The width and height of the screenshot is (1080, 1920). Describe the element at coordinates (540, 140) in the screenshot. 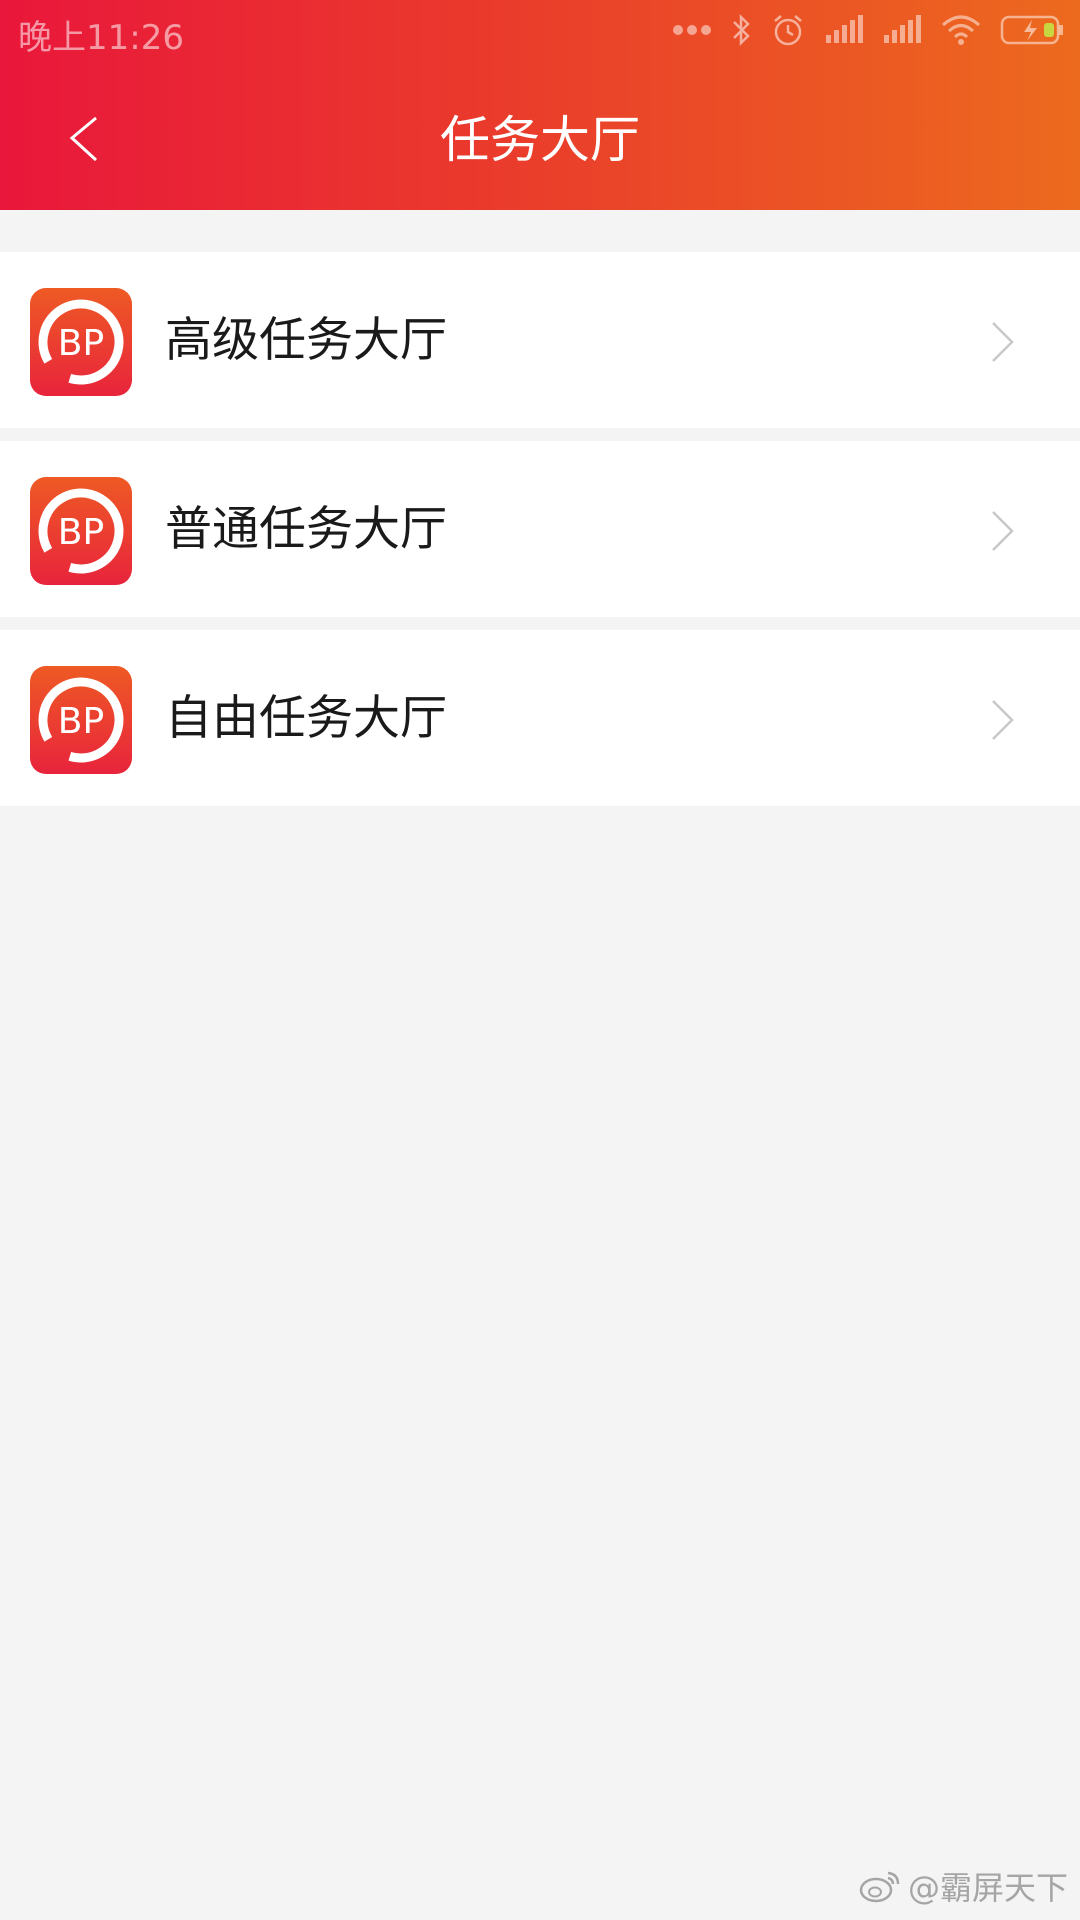

I see `page-title: 任务大厅` at that location.